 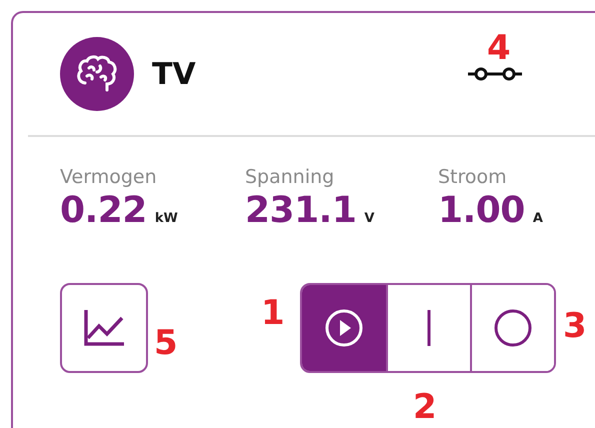 What do you see at coordinates (425, 407) in the screenshot?
I see `annotation-number: 2` at bounding box center [425, 407].